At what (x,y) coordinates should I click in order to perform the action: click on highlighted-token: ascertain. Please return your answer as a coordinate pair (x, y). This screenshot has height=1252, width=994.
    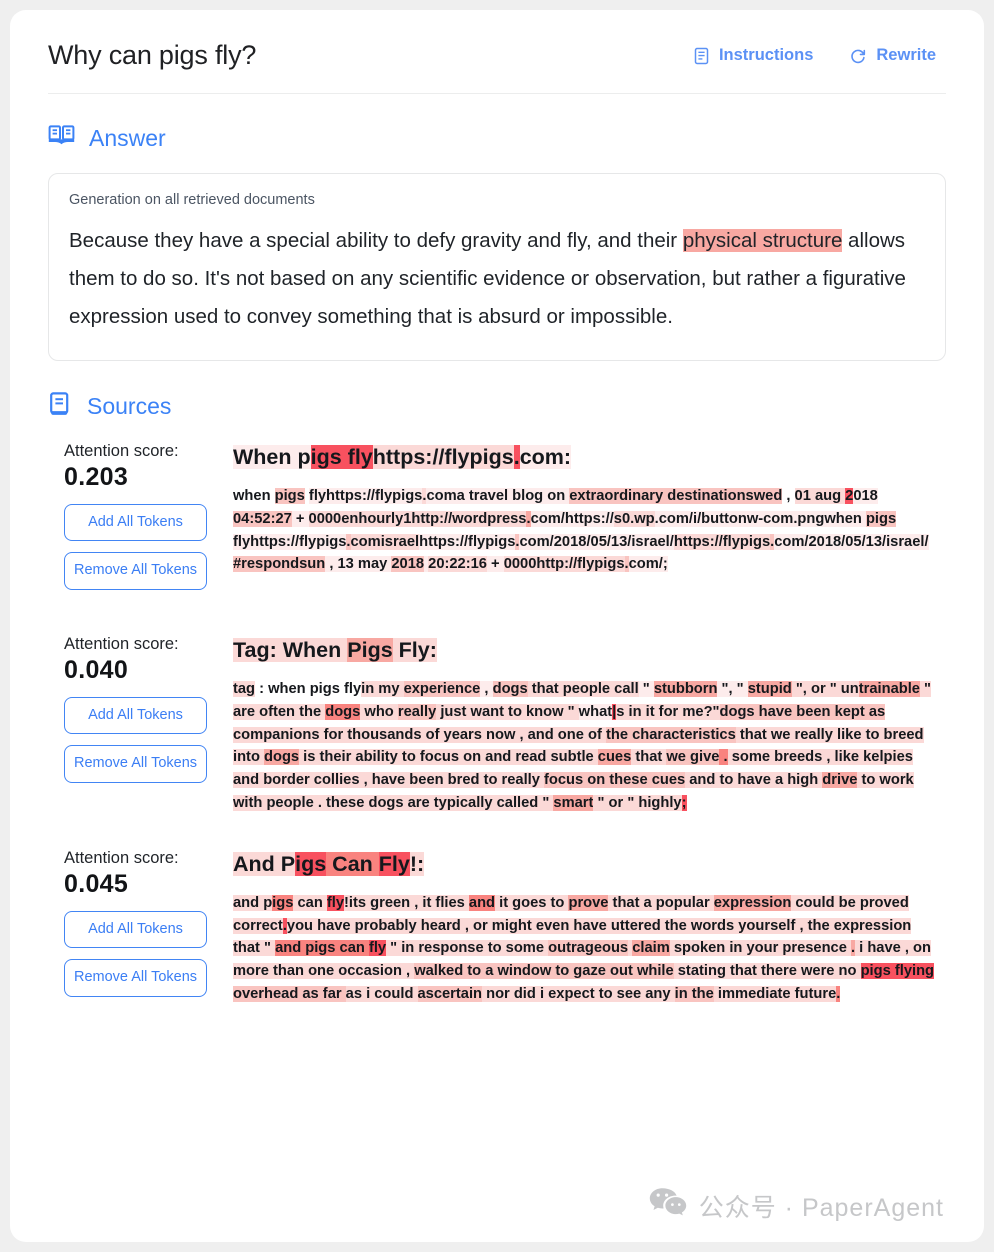
    Looking at the image, I should click on (450, 994).